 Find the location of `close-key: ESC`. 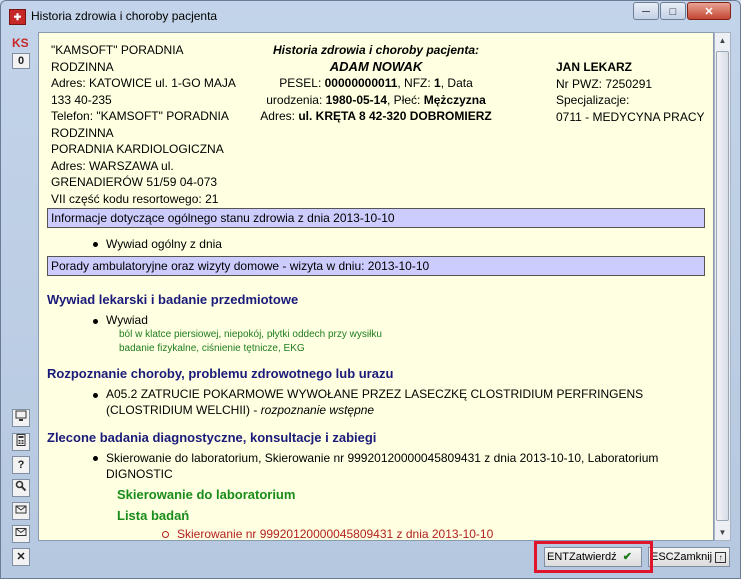

close-key: ESC is located at coordinates (662, 557).